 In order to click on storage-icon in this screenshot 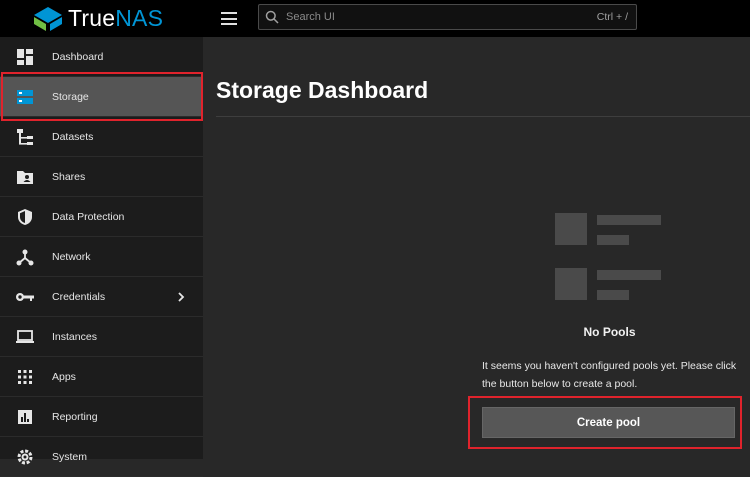, I will do `click(25, 97)`.